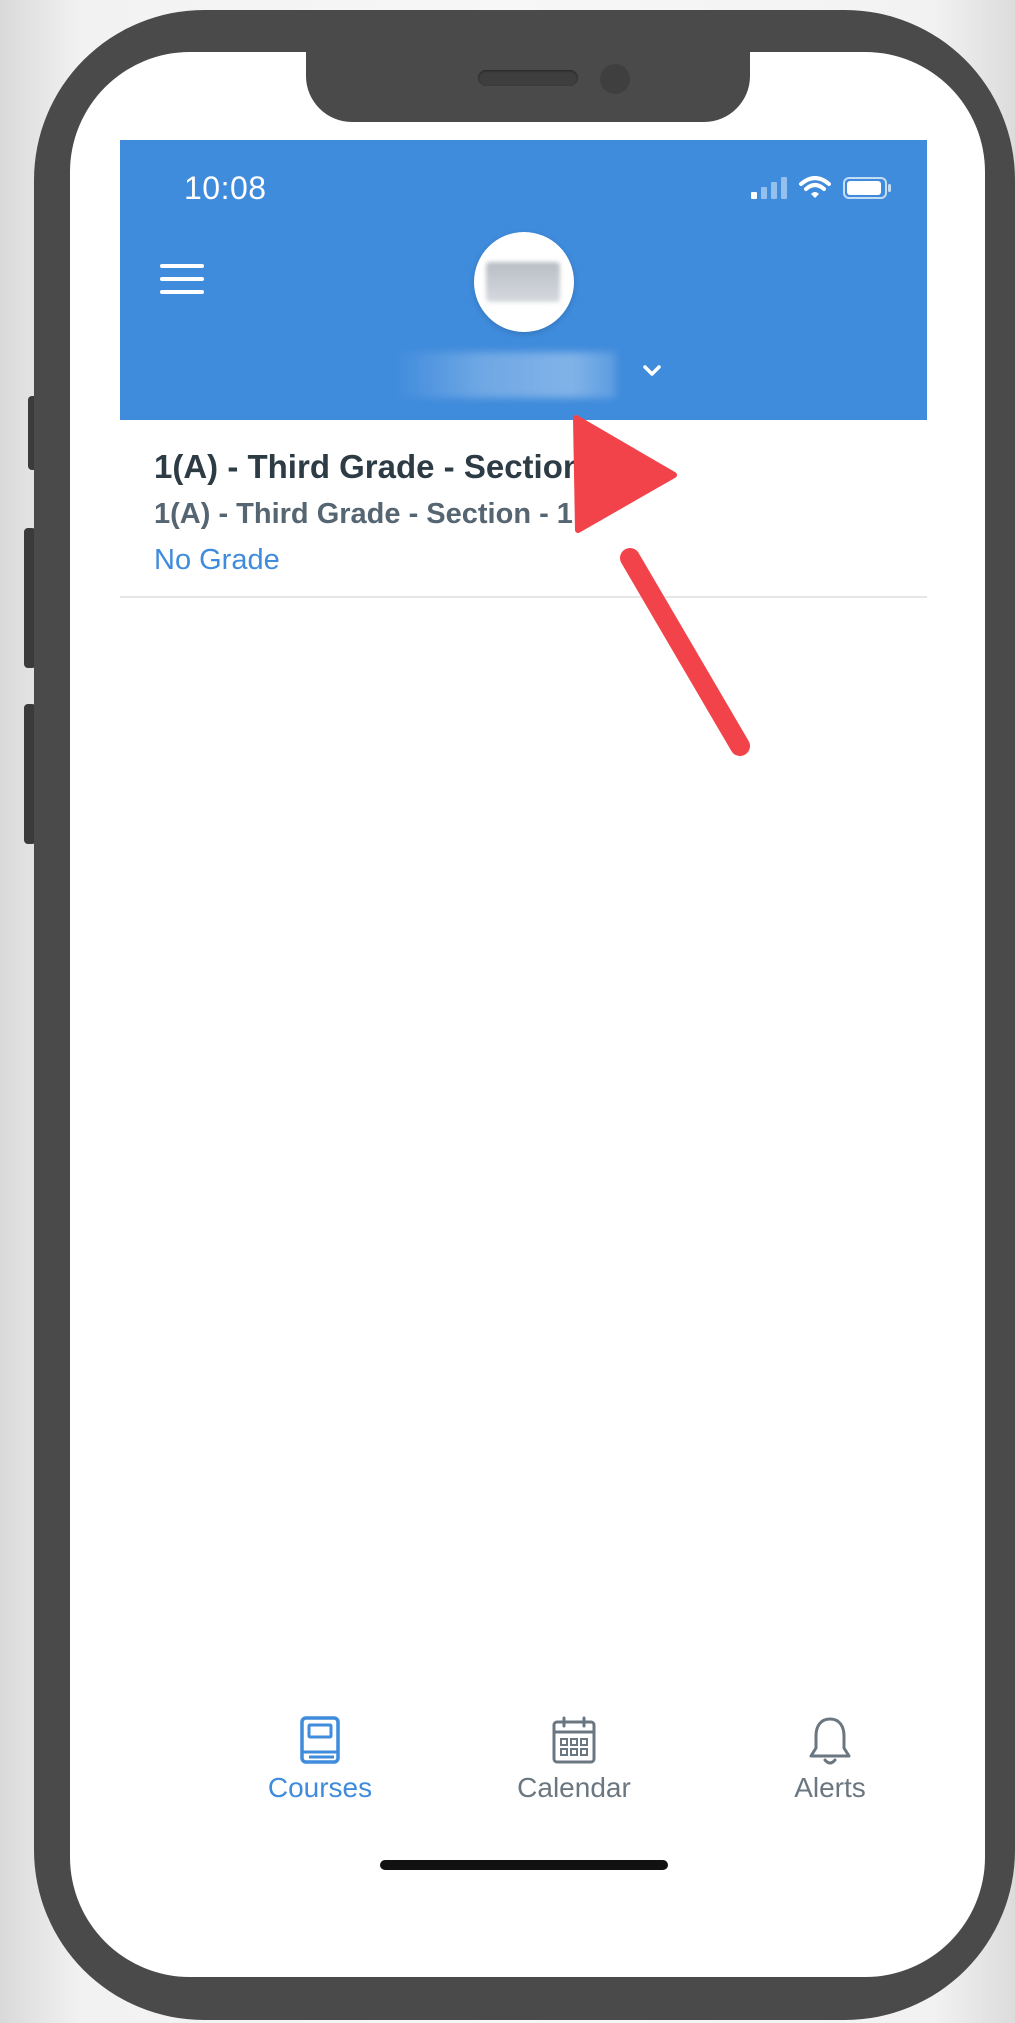 This screenshot has height=2023, width=1015. Describe the element at coordinates (504, 375) in the screenshot. I see `user-name-redacted` at that location.